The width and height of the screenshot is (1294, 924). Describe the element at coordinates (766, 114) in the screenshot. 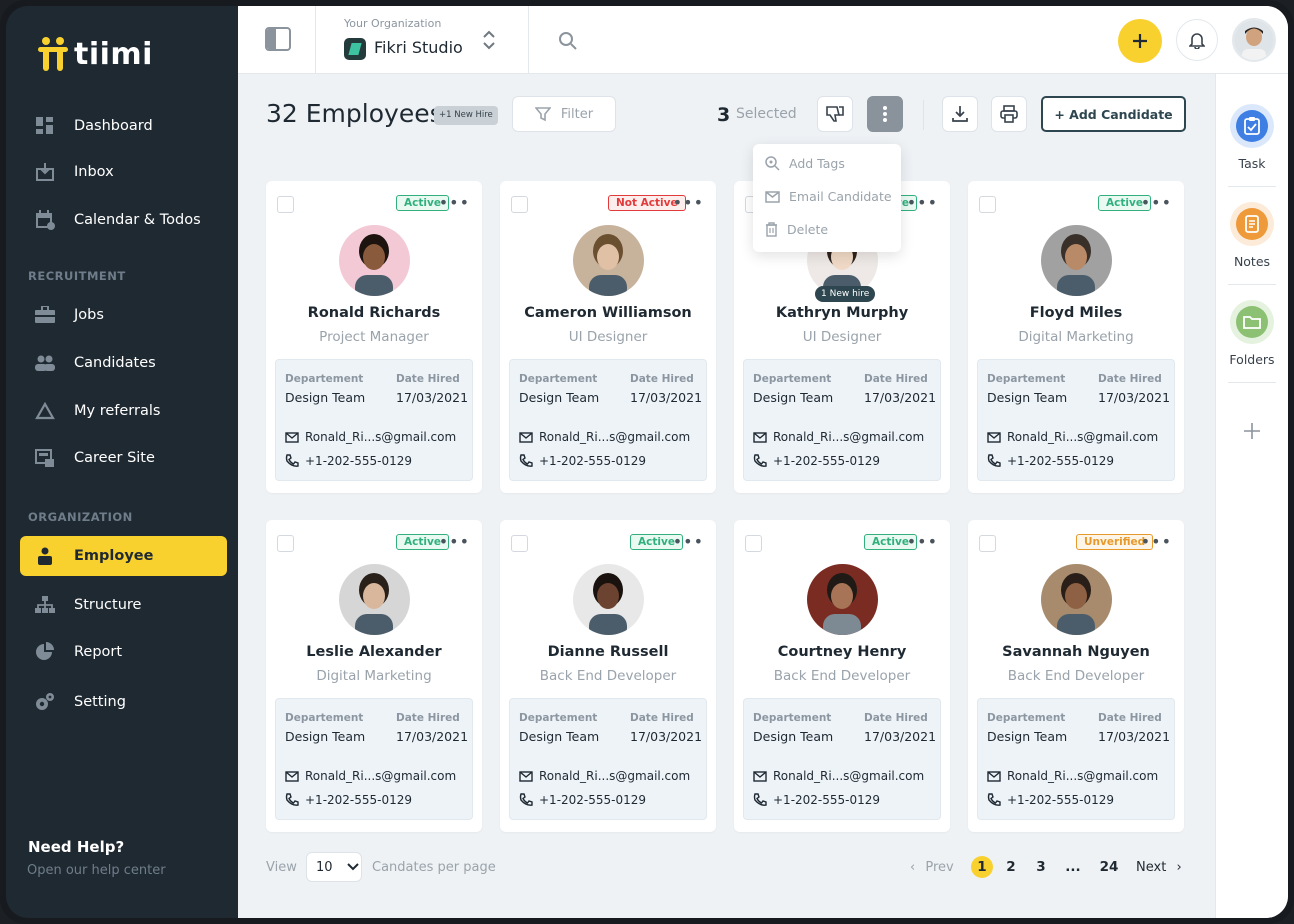

I see `selected-label: Selected` at that location.